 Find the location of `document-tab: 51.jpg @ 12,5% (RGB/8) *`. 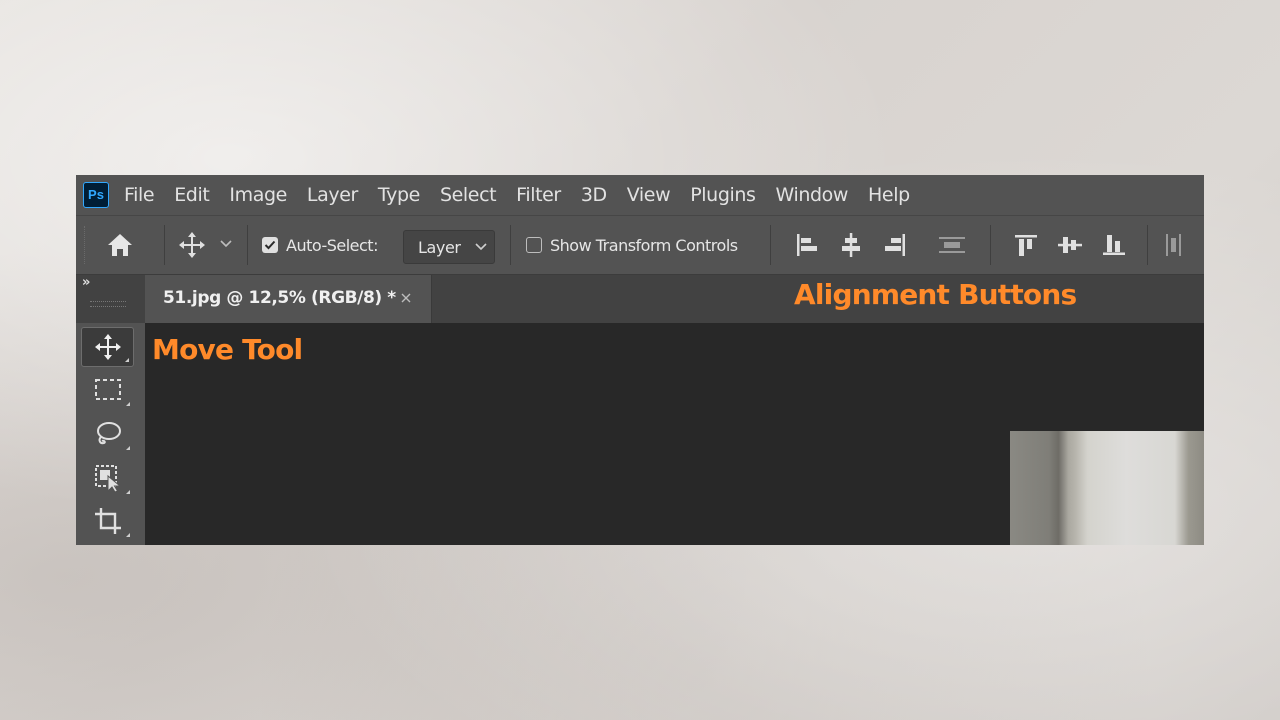

document-tab: 51.jpg @ 12,5% (RGB/8) * is located at coordinates (288, 299).